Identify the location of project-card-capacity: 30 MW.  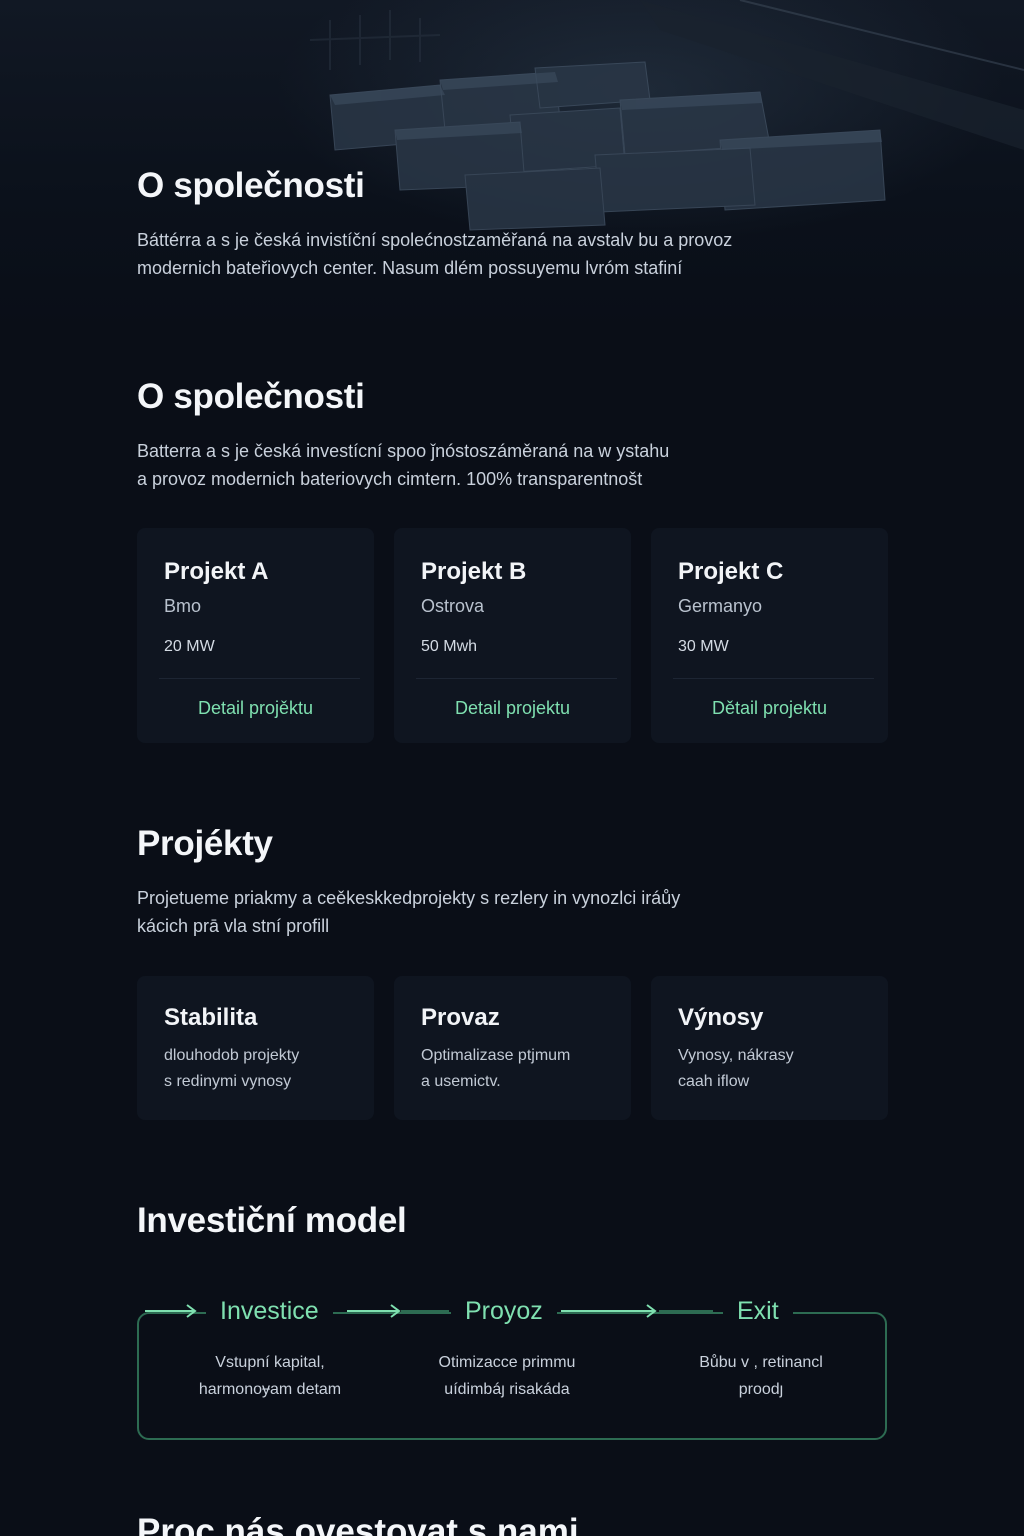
(703, 646).